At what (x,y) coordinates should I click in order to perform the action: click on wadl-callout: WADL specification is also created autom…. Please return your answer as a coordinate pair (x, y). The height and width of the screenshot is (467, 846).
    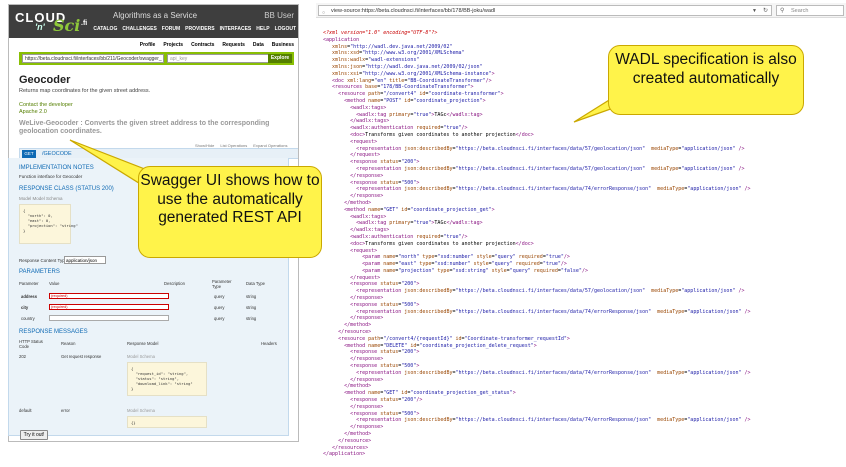
    Looking at the image, I should click on (706, 80).